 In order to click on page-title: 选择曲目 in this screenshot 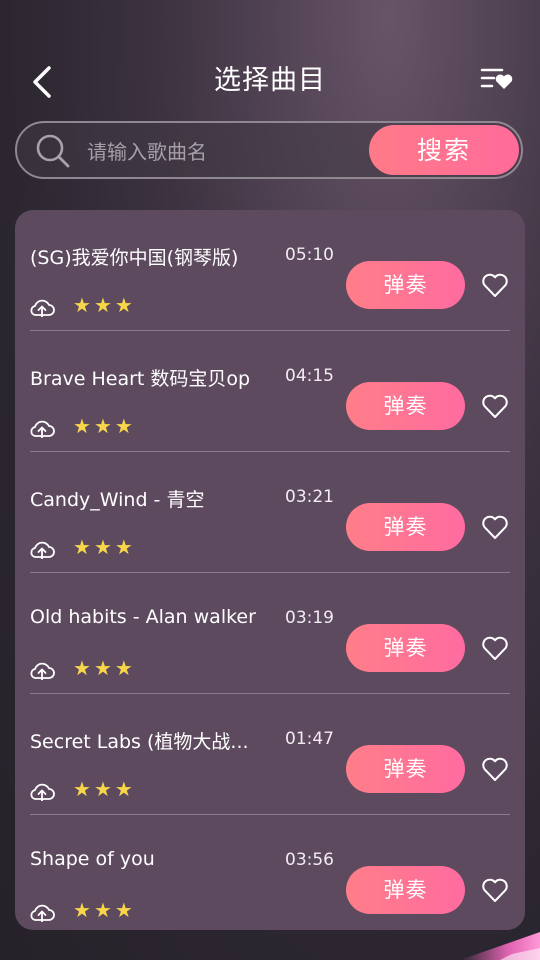, I will do `click(270, 80)`.